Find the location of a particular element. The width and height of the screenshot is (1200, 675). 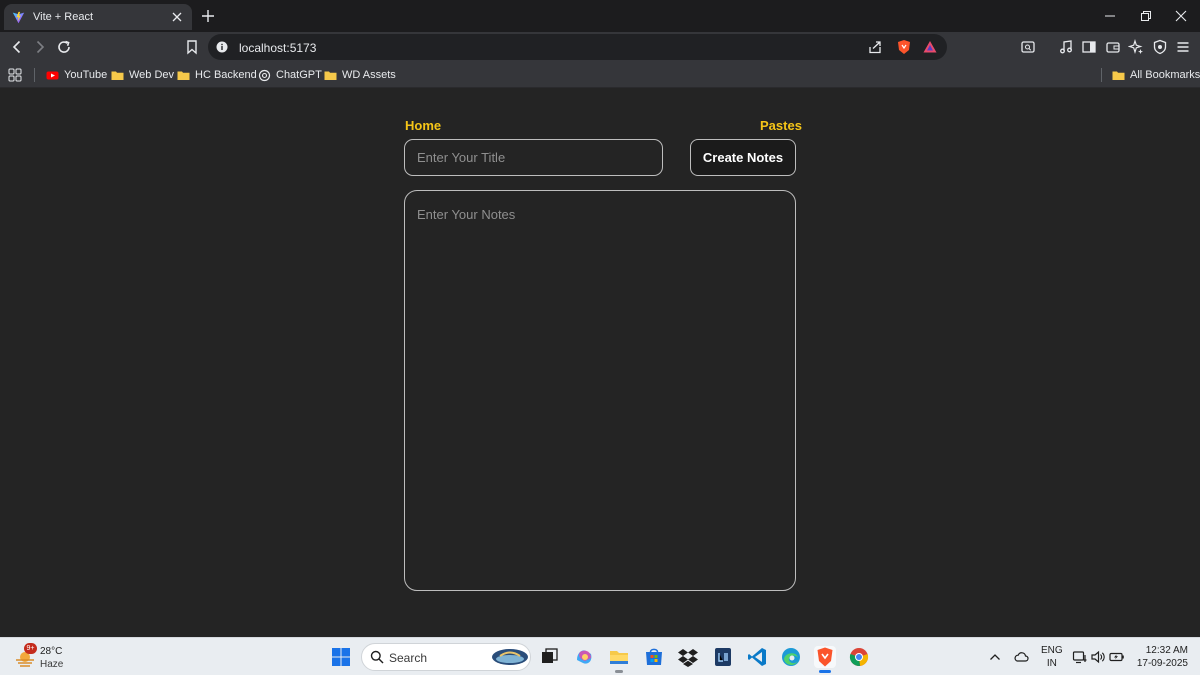

weather-condition: Haze is located at coordinates (52, 664).